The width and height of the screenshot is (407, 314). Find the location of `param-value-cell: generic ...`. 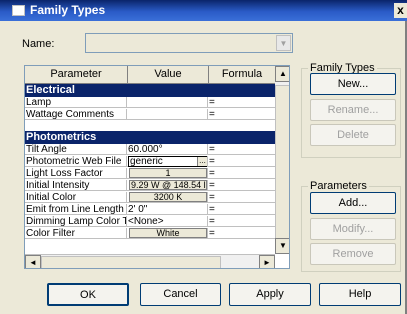

param-value-cell: generic ... is located at coordinates (168, 161).